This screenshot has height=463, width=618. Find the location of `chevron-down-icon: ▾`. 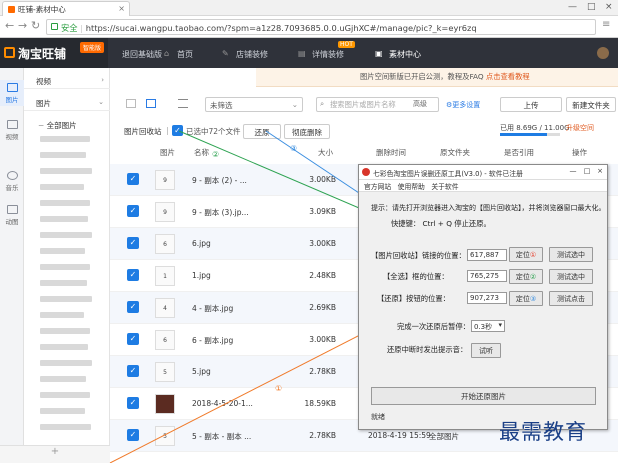

chevron-down-icon: ▾ is located at coordinates (500, 325).